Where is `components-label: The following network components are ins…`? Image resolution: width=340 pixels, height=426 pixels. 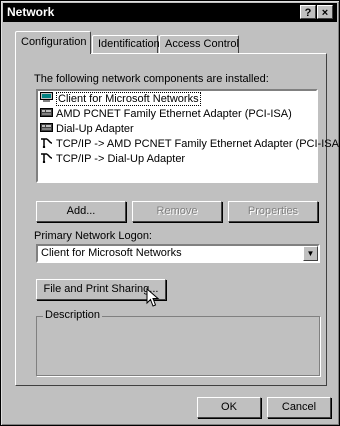 components-label: The following network components are ins… is located at coordinates (151, 79).